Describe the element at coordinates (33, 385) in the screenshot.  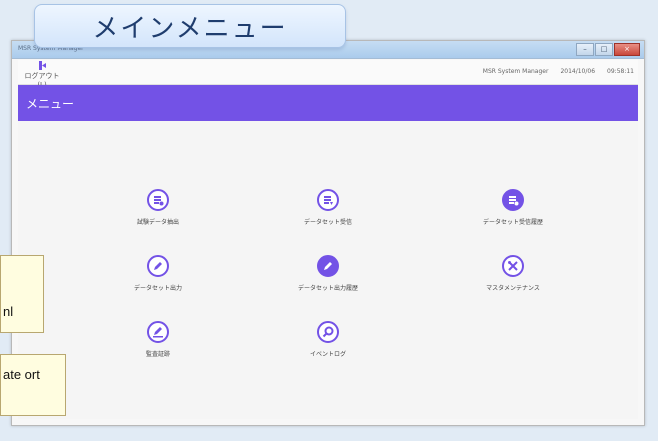
I see `callout-box-lower: ate ort` at that location.